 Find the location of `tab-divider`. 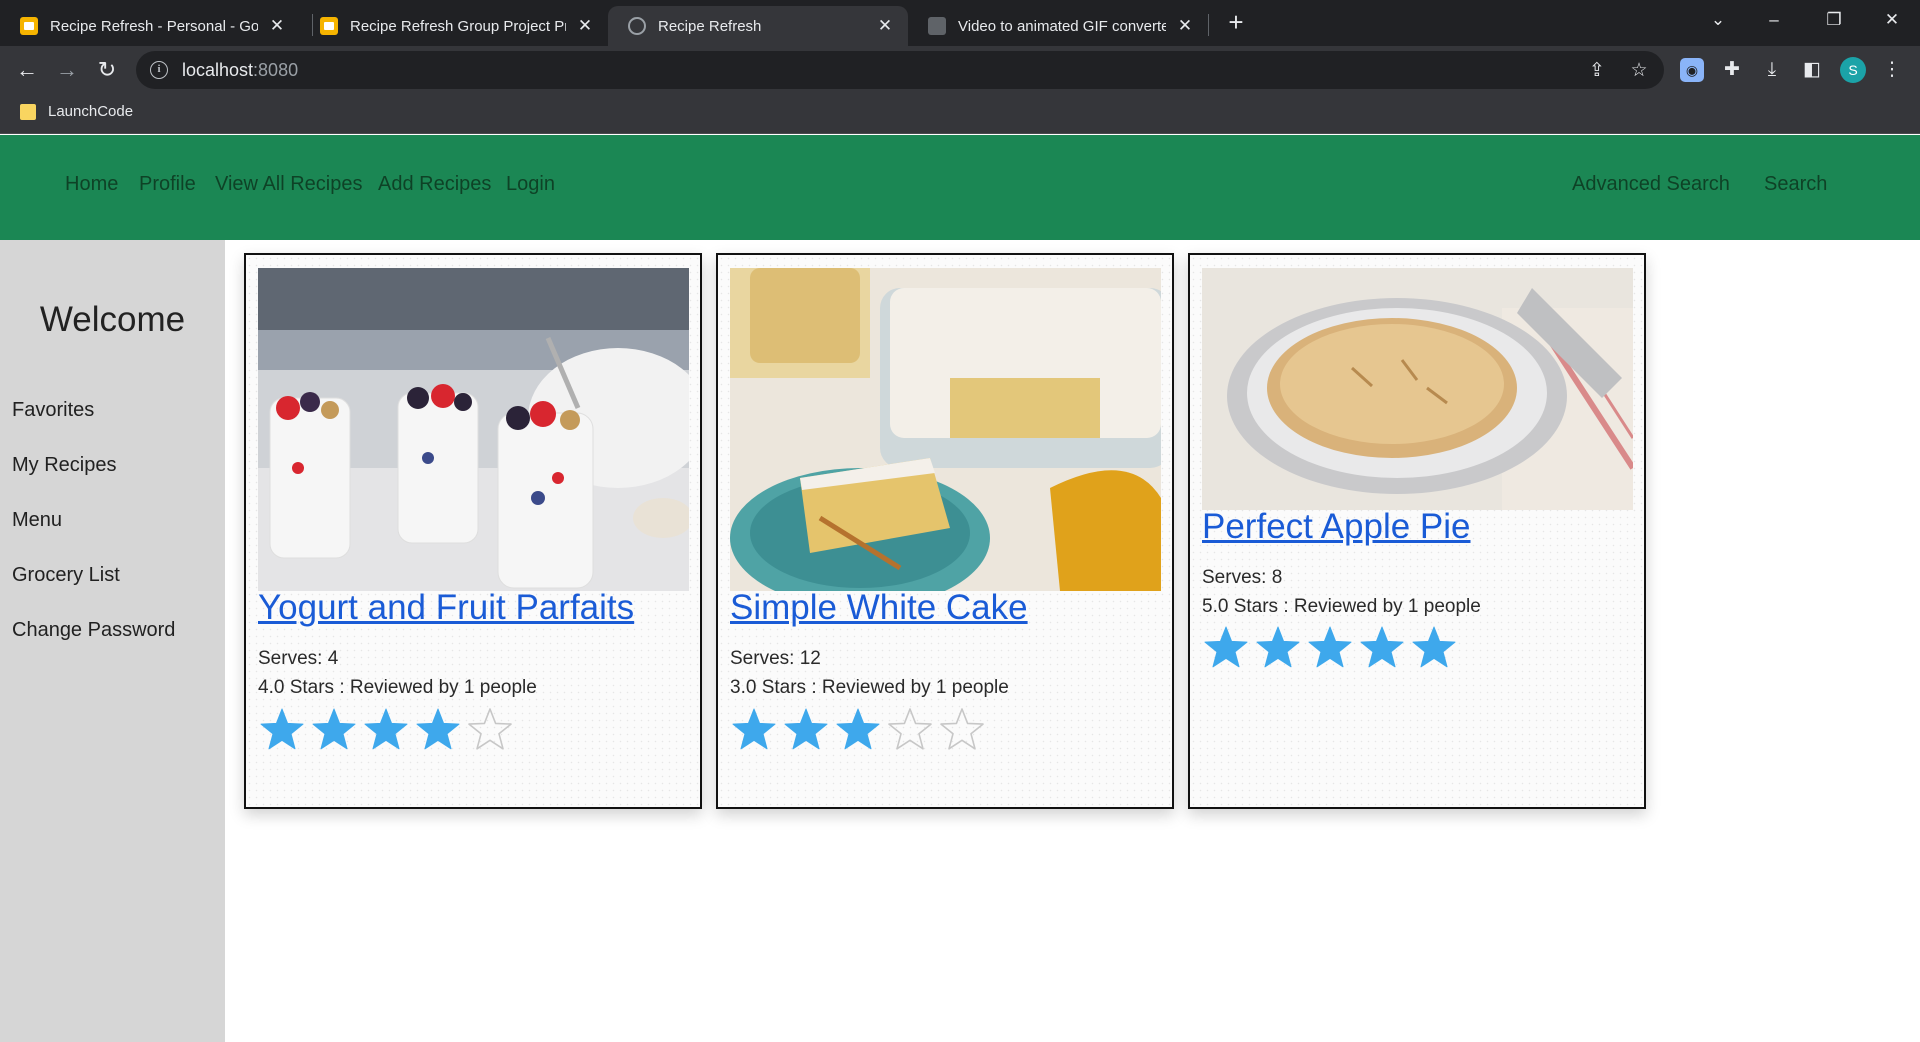

tab-divider is located at coordinates (1208, 25).